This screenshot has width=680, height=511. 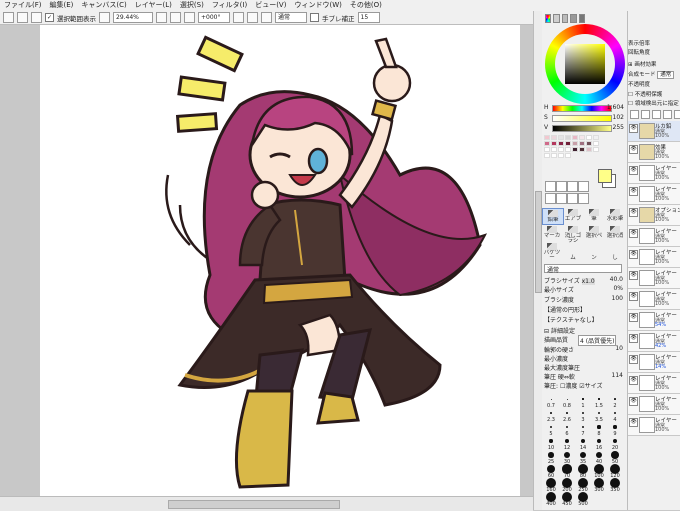 I want to click on horizontal-scrollbar, so click(x=266, y=503).